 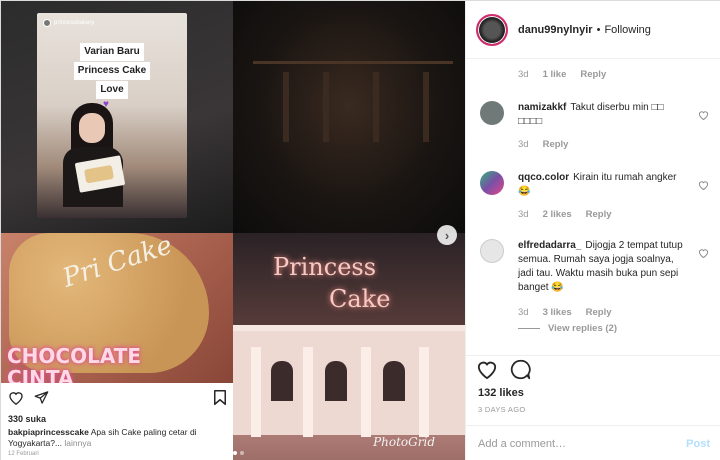 I want to click on story-caption: Varian Baru Princess Cake Love, so click(x=112, y=71).